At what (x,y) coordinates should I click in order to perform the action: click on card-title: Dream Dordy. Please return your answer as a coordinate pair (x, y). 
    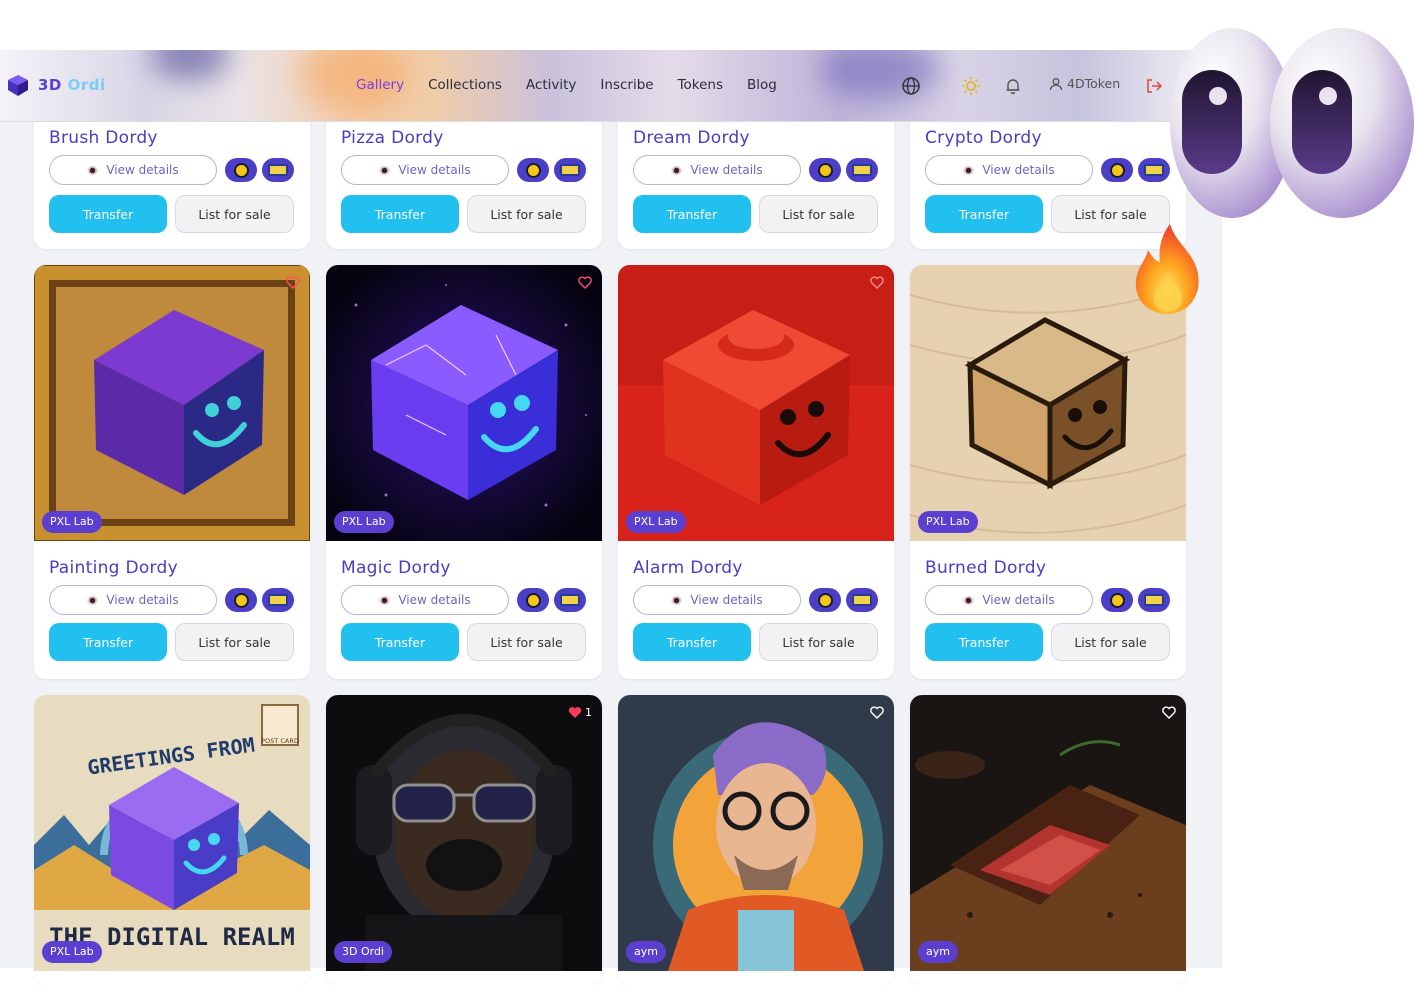
    Looking at the image, I should click on (691, 138).